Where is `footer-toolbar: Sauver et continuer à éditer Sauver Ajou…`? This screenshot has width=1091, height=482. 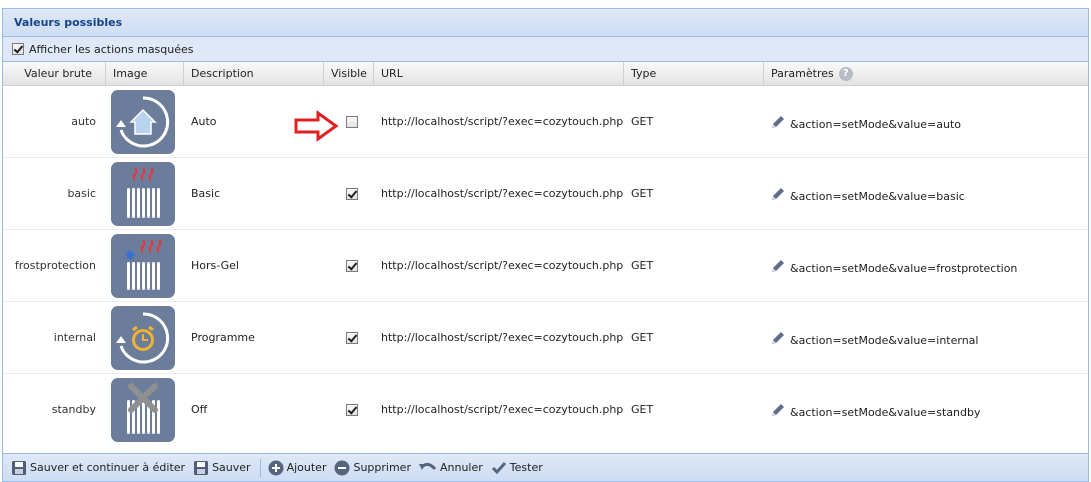
footer-toolbar: Sauver et continuer à éditer Sauver Ajou… is located at coordinates (545, 467).